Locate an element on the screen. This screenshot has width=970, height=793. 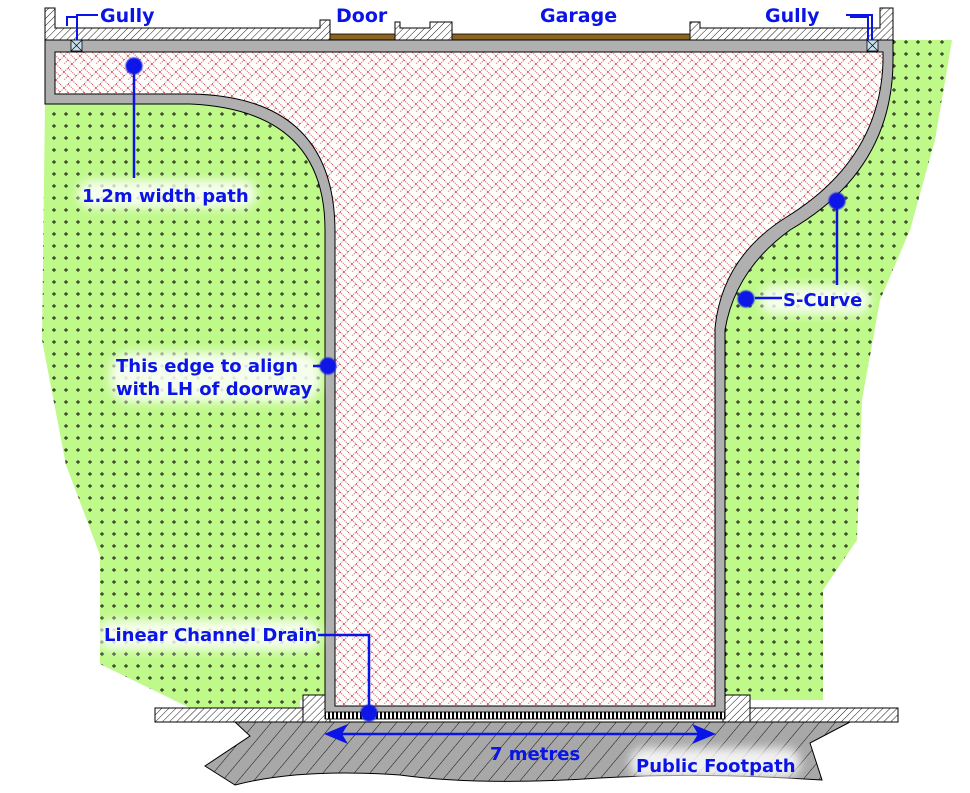
label-garage: Garage is located at coordinates (578, 16).